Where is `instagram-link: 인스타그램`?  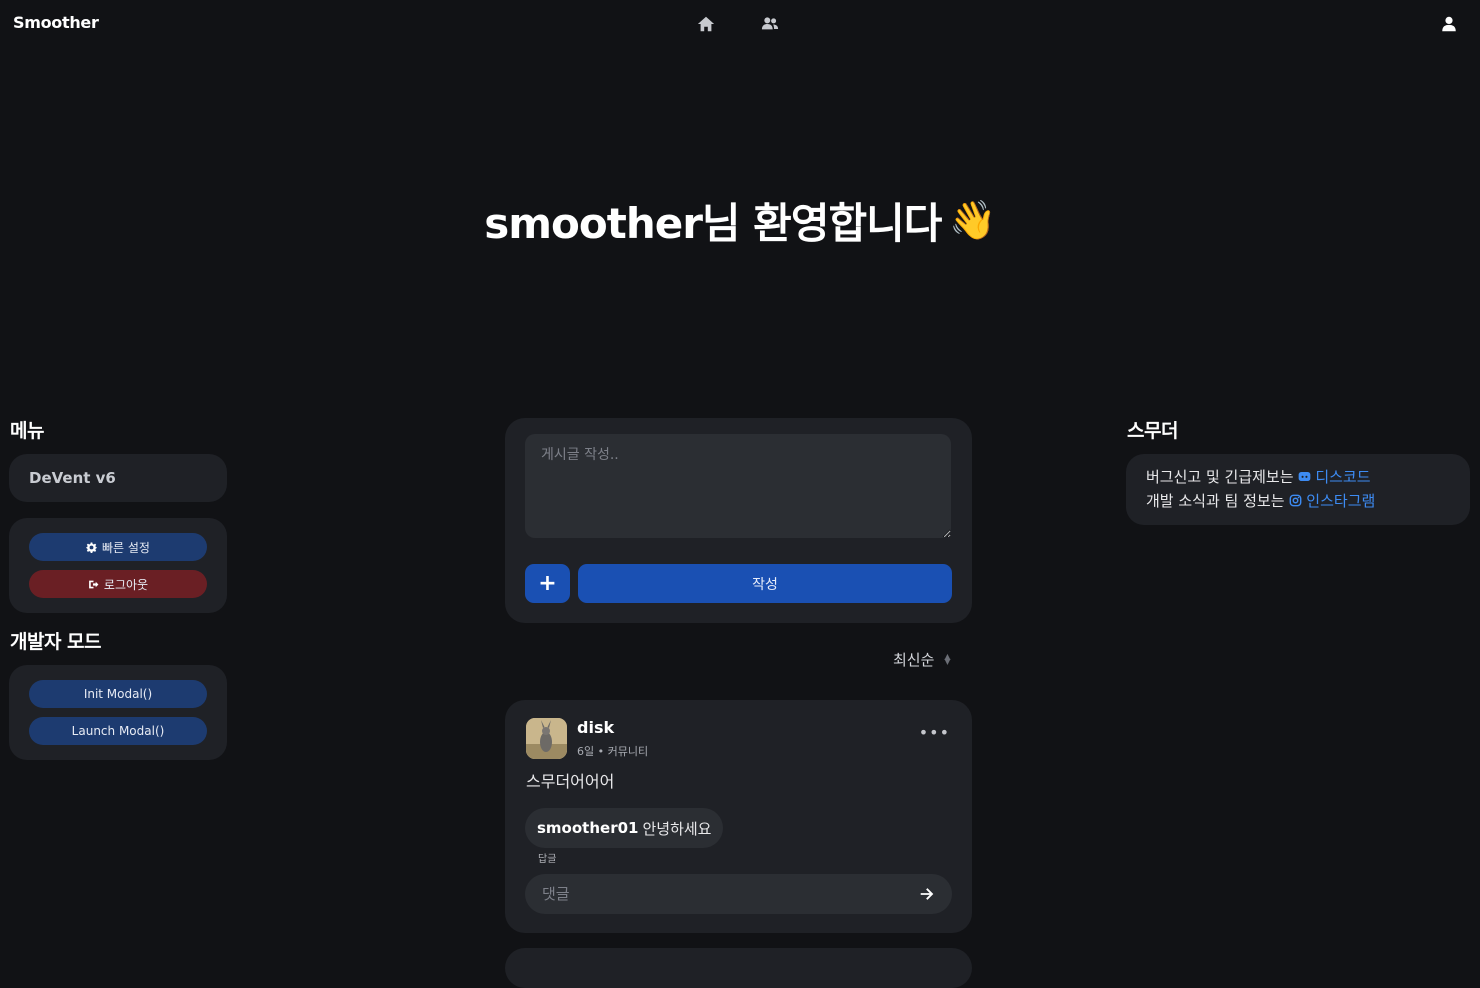
instagram-link: 인스타그램 is located at coordinates (1332, 501).